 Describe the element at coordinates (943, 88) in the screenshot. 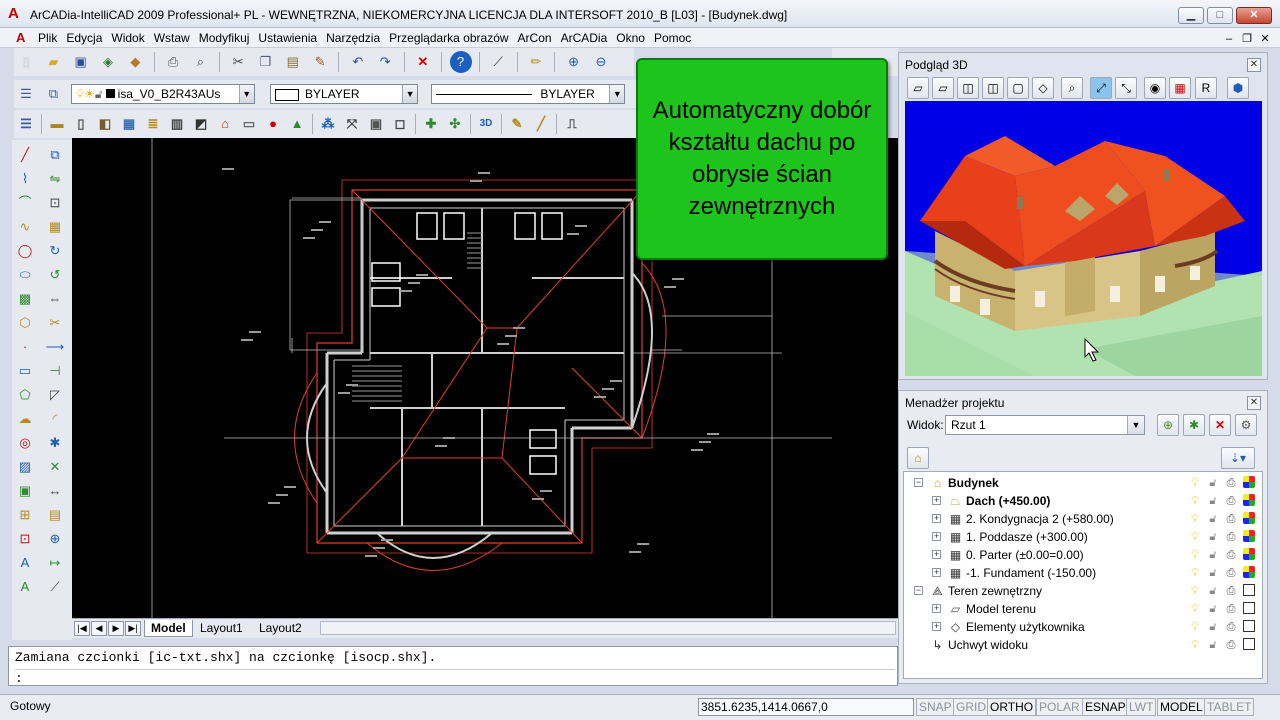

I see `view-back-icon: ▱` at that location.